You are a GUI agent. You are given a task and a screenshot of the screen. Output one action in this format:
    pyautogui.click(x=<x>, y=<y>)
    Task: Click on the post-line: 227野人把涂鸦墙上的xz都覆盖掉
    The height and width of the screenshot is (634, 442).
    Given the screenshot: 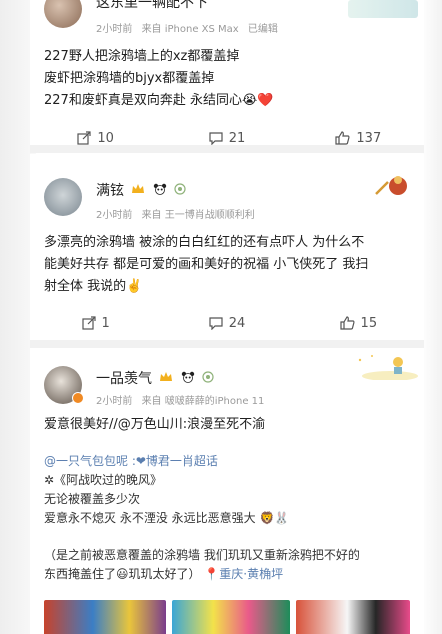 What is the action you would take?
    pyautogui.click(x=142, y=56)
    